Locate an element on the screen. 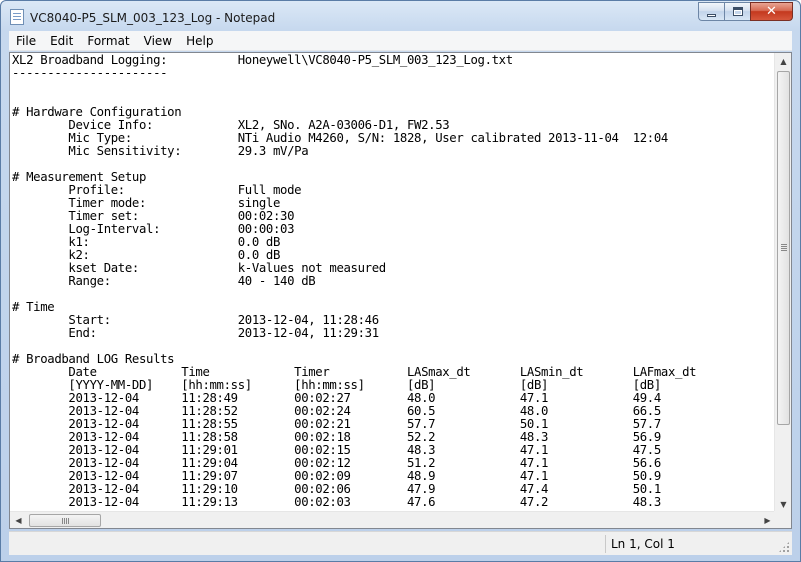 This screenshot has height=562, width=801. notepad-icon is located at coordinates (17, 17).